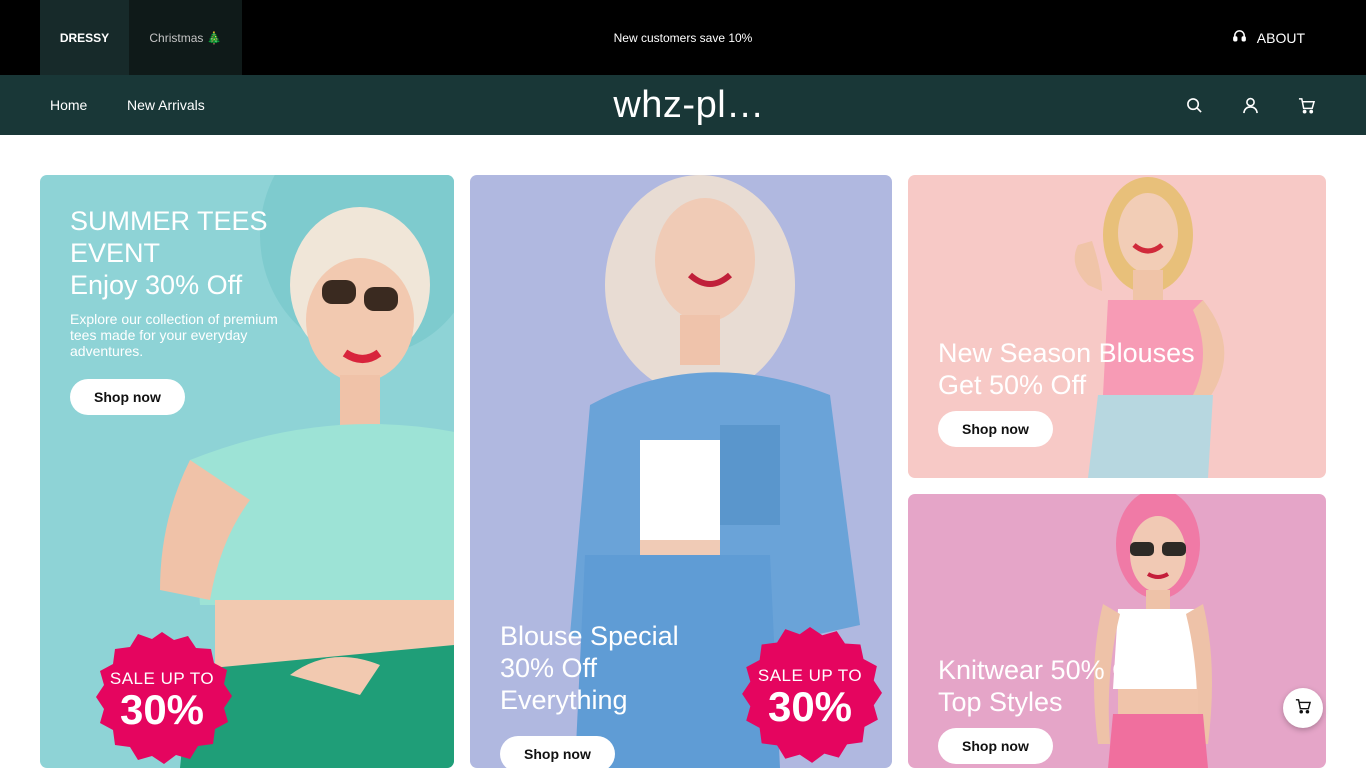 This screenshot has width=1366, height=768. What do you see at coordinates (166, 105) in the screenshot?
I see `nav-new-arrivals-link: New Arrivals` at bounding box center [166, 105].